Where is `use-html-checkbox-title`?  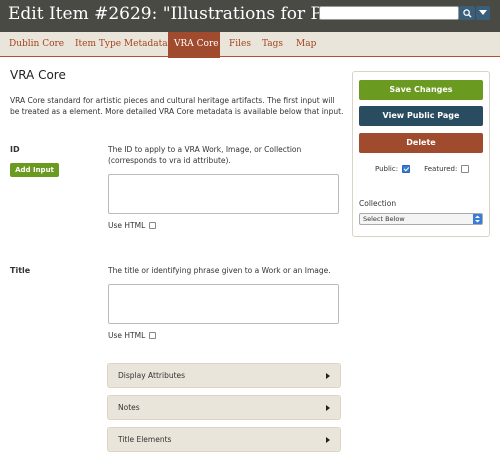 use-html-checkbox-title is located at coordinates (153, 335).